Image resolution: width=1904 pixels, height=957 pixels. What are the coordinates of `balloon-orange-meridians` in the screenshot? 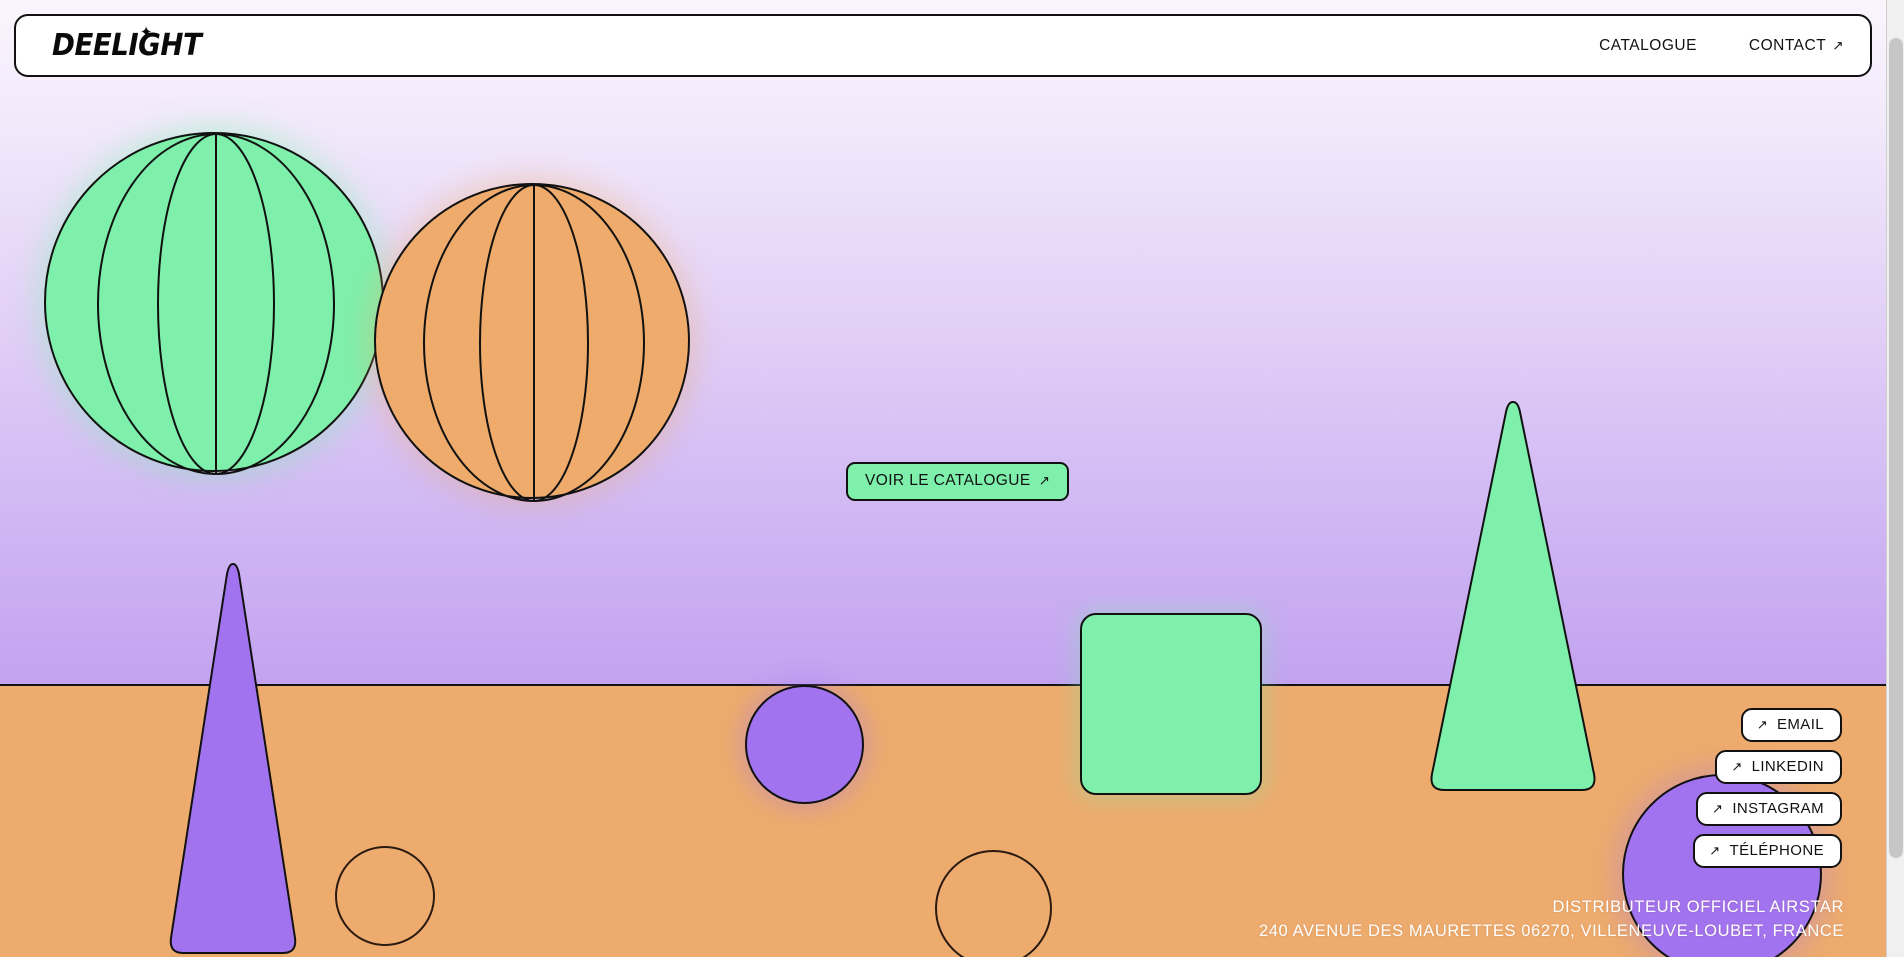 It's located at (534, 343).